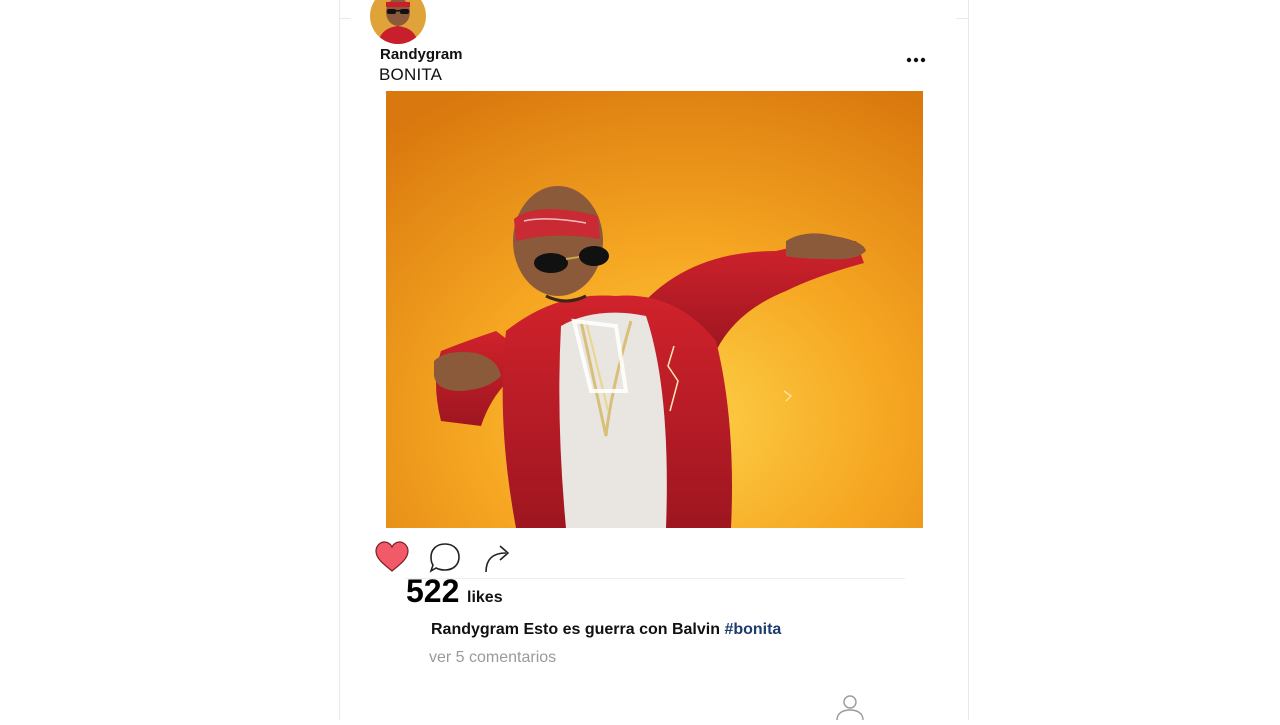 Image resolution: width=1280 pixels, height=725 pixels. I want to click on heart-icon, so click(392, 556).